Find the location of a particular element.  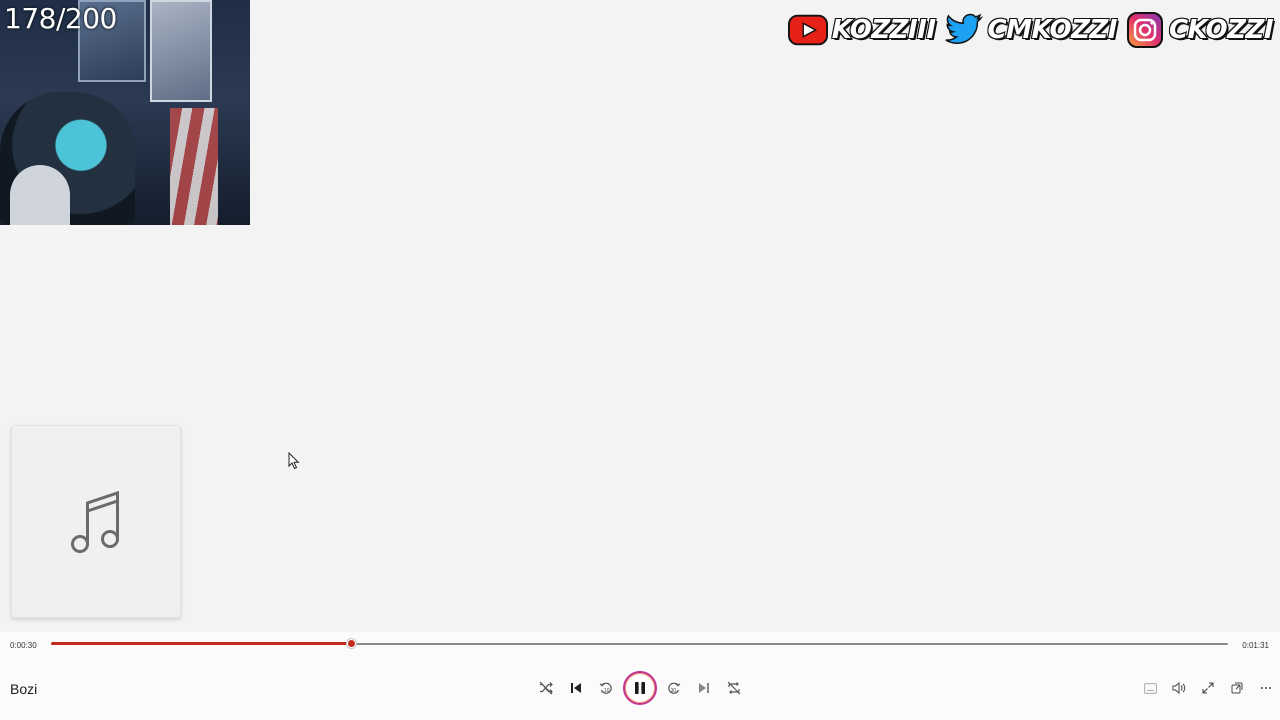

svg-text: 10 is located at coordinates (607, 691).